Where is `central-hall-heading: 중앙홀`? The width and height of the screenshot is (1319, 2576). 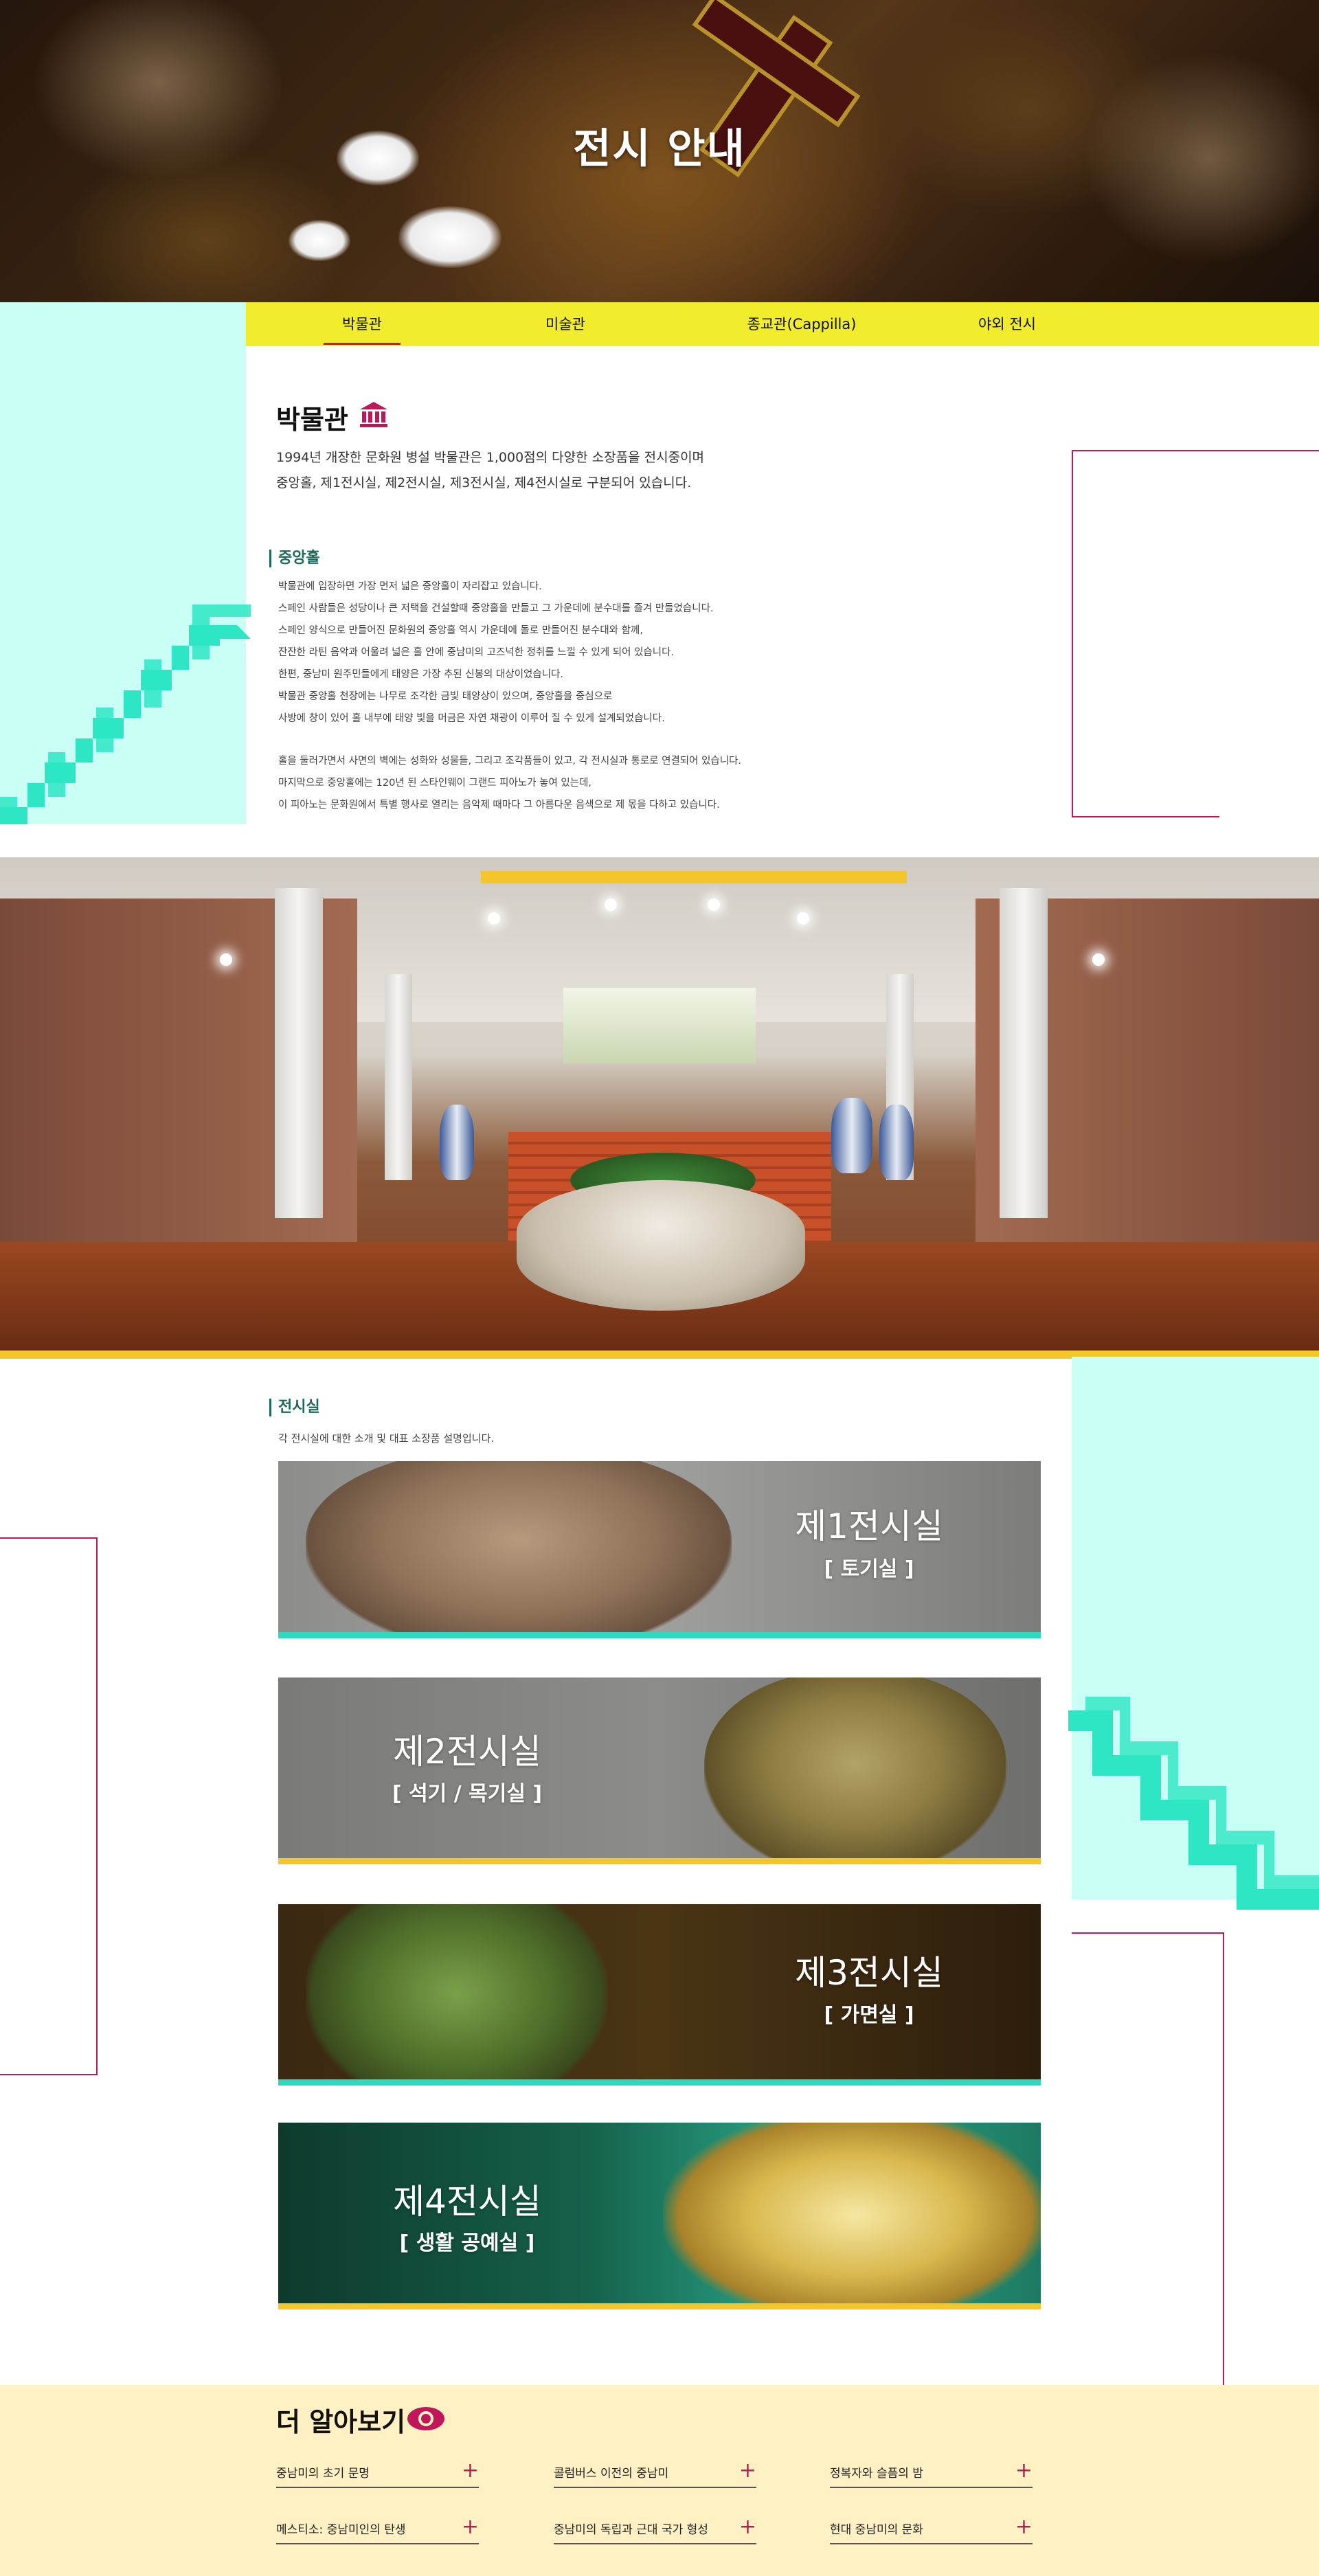
central-hall-heading: 중앙홀 is located at coordinates (294, 558).